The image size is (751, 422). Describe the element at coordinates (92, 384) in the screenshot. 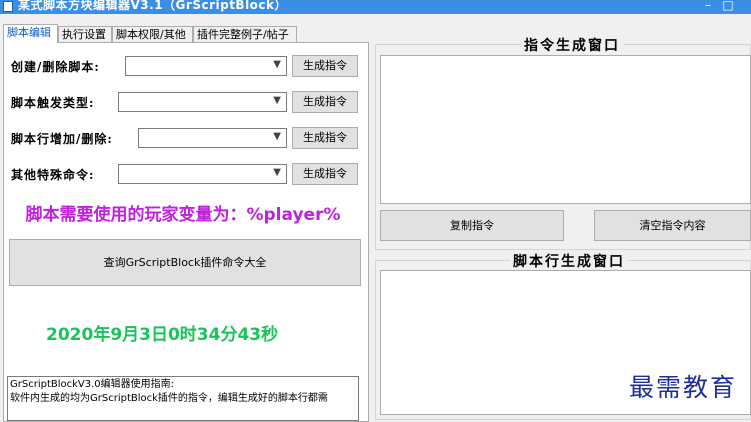

I see `guide-line: GrScriptBlockV3.0编辑器使用指南:` at that location.